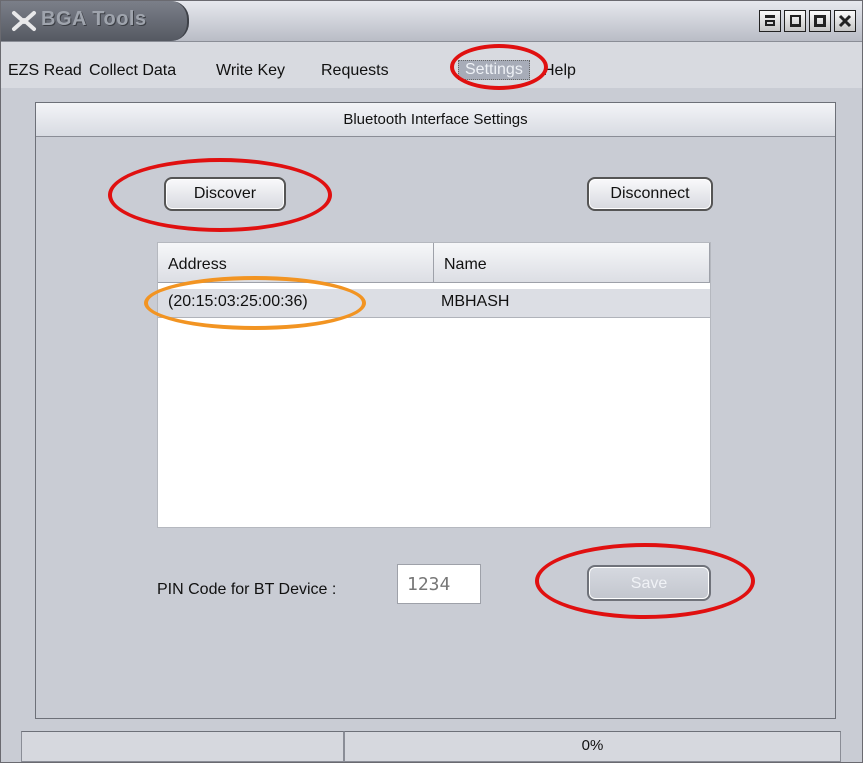  What do you see at coordinates (650, 194) in the screenshot?
I see `disconnect-button: Disconnect` at bounding box center [650, 194].